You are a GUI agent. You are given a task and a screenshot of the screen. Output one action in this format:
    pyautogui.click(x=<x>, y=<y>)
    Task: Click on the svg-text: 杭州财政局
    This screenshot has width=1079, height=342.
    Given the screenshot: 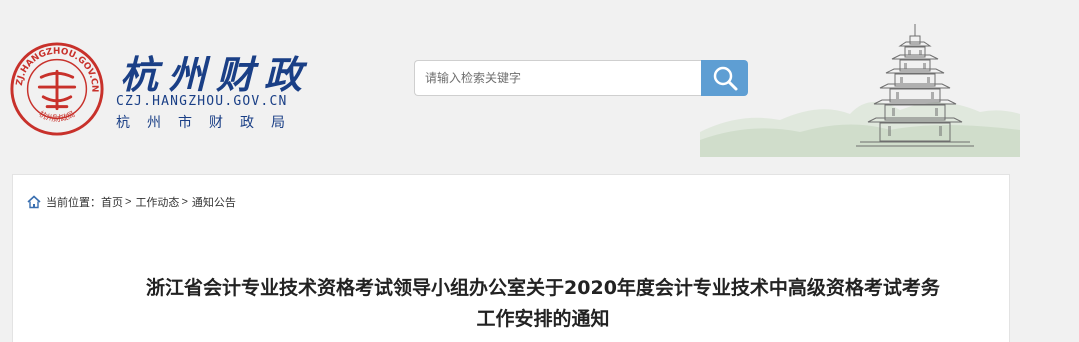 What is the action you would take?
    pyautogui.click(x=57, y=115)
    